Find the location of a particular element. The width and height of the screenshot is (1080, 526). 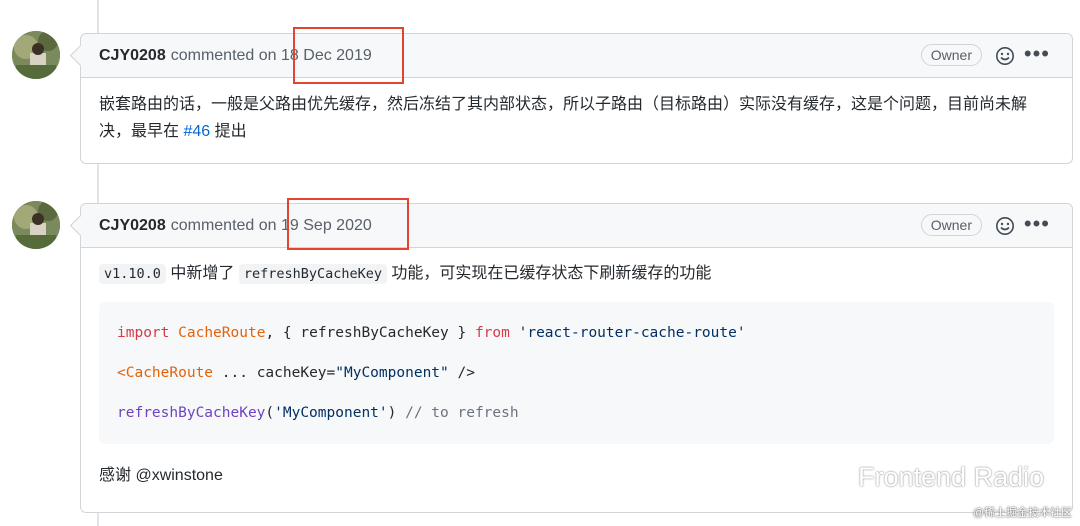

comment-date: 18 Dec 2019 is located at coordinates (326, 56).